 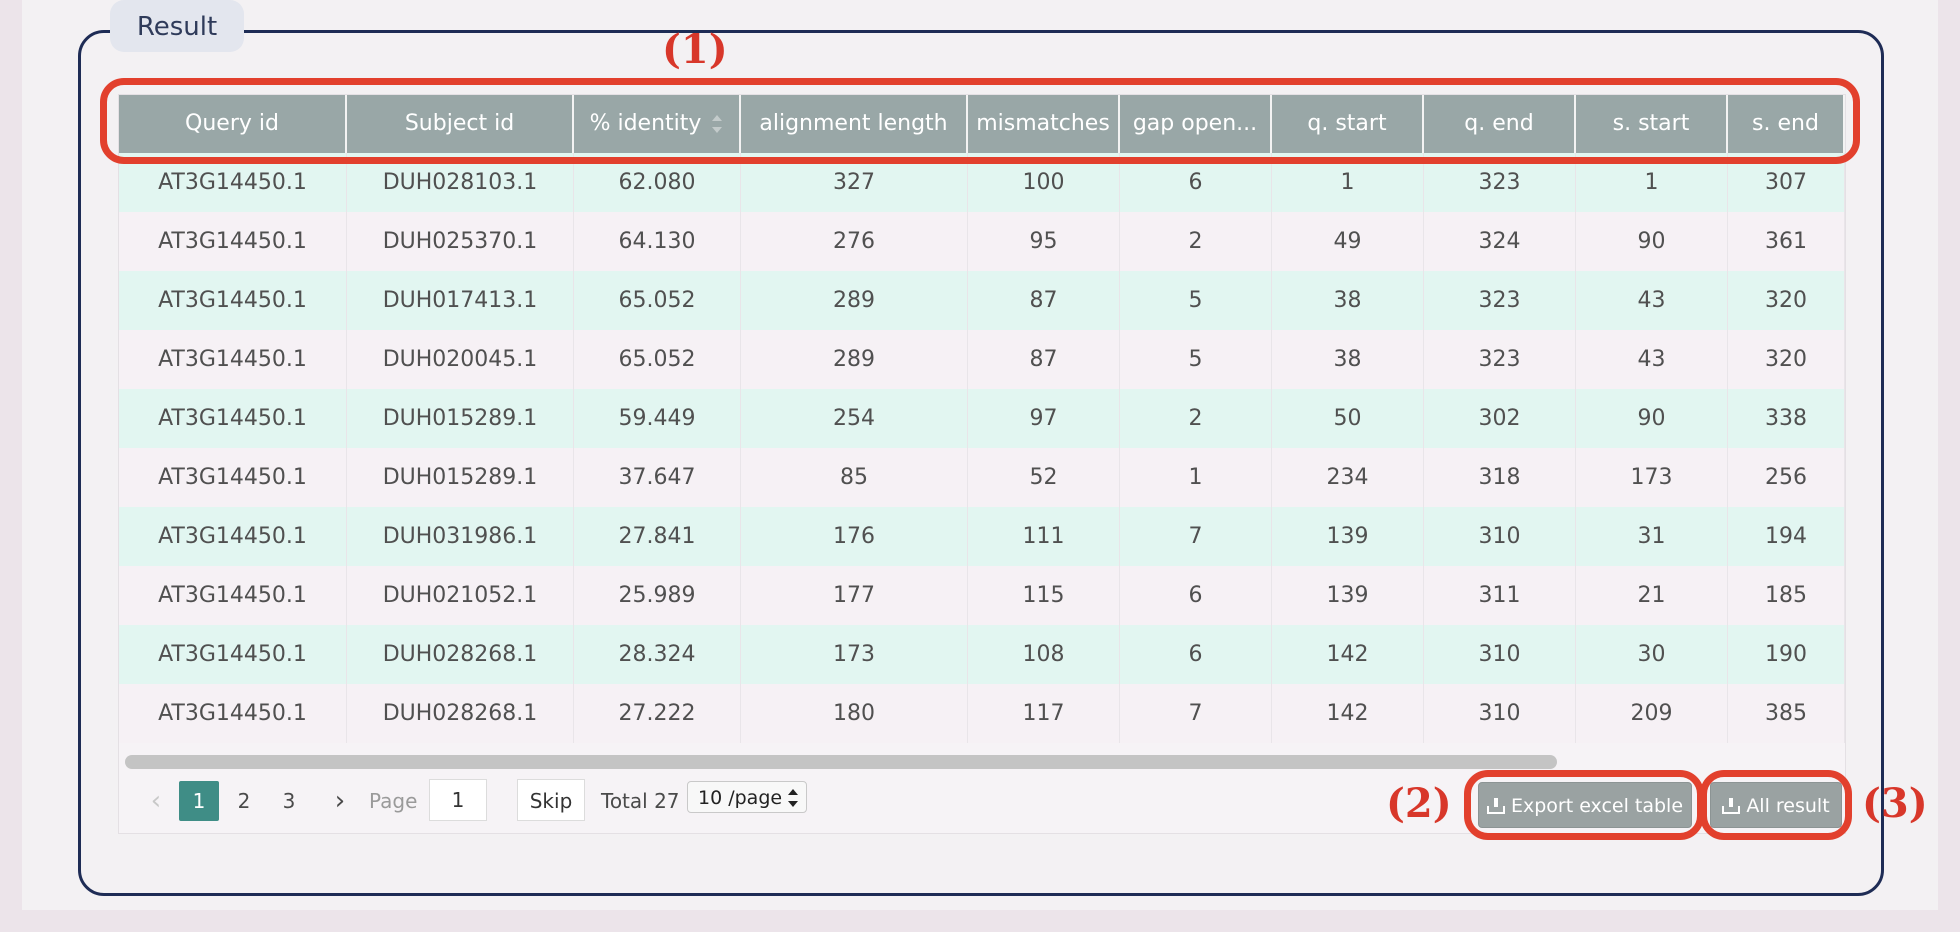 What do you see at coordinates (1044, 654) in the screenshot?
I see `table-cell: 108` at bounding box center [1044, 654].